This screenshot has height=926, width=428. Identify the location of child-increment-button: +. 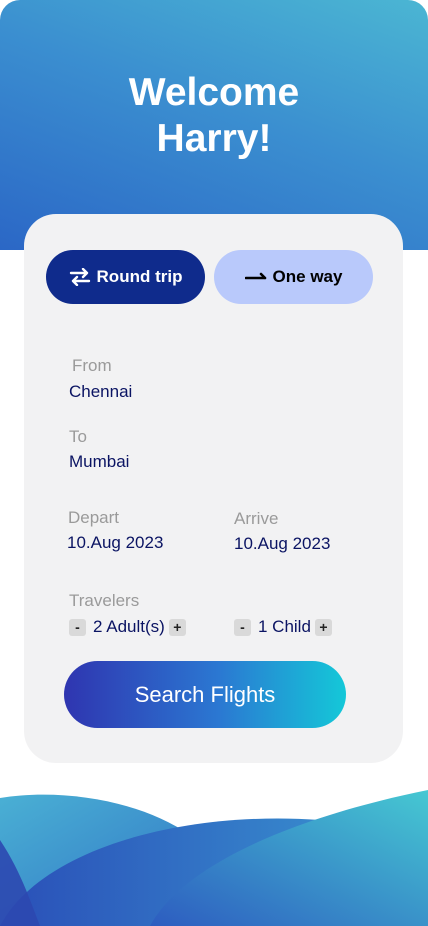
(323, 627).